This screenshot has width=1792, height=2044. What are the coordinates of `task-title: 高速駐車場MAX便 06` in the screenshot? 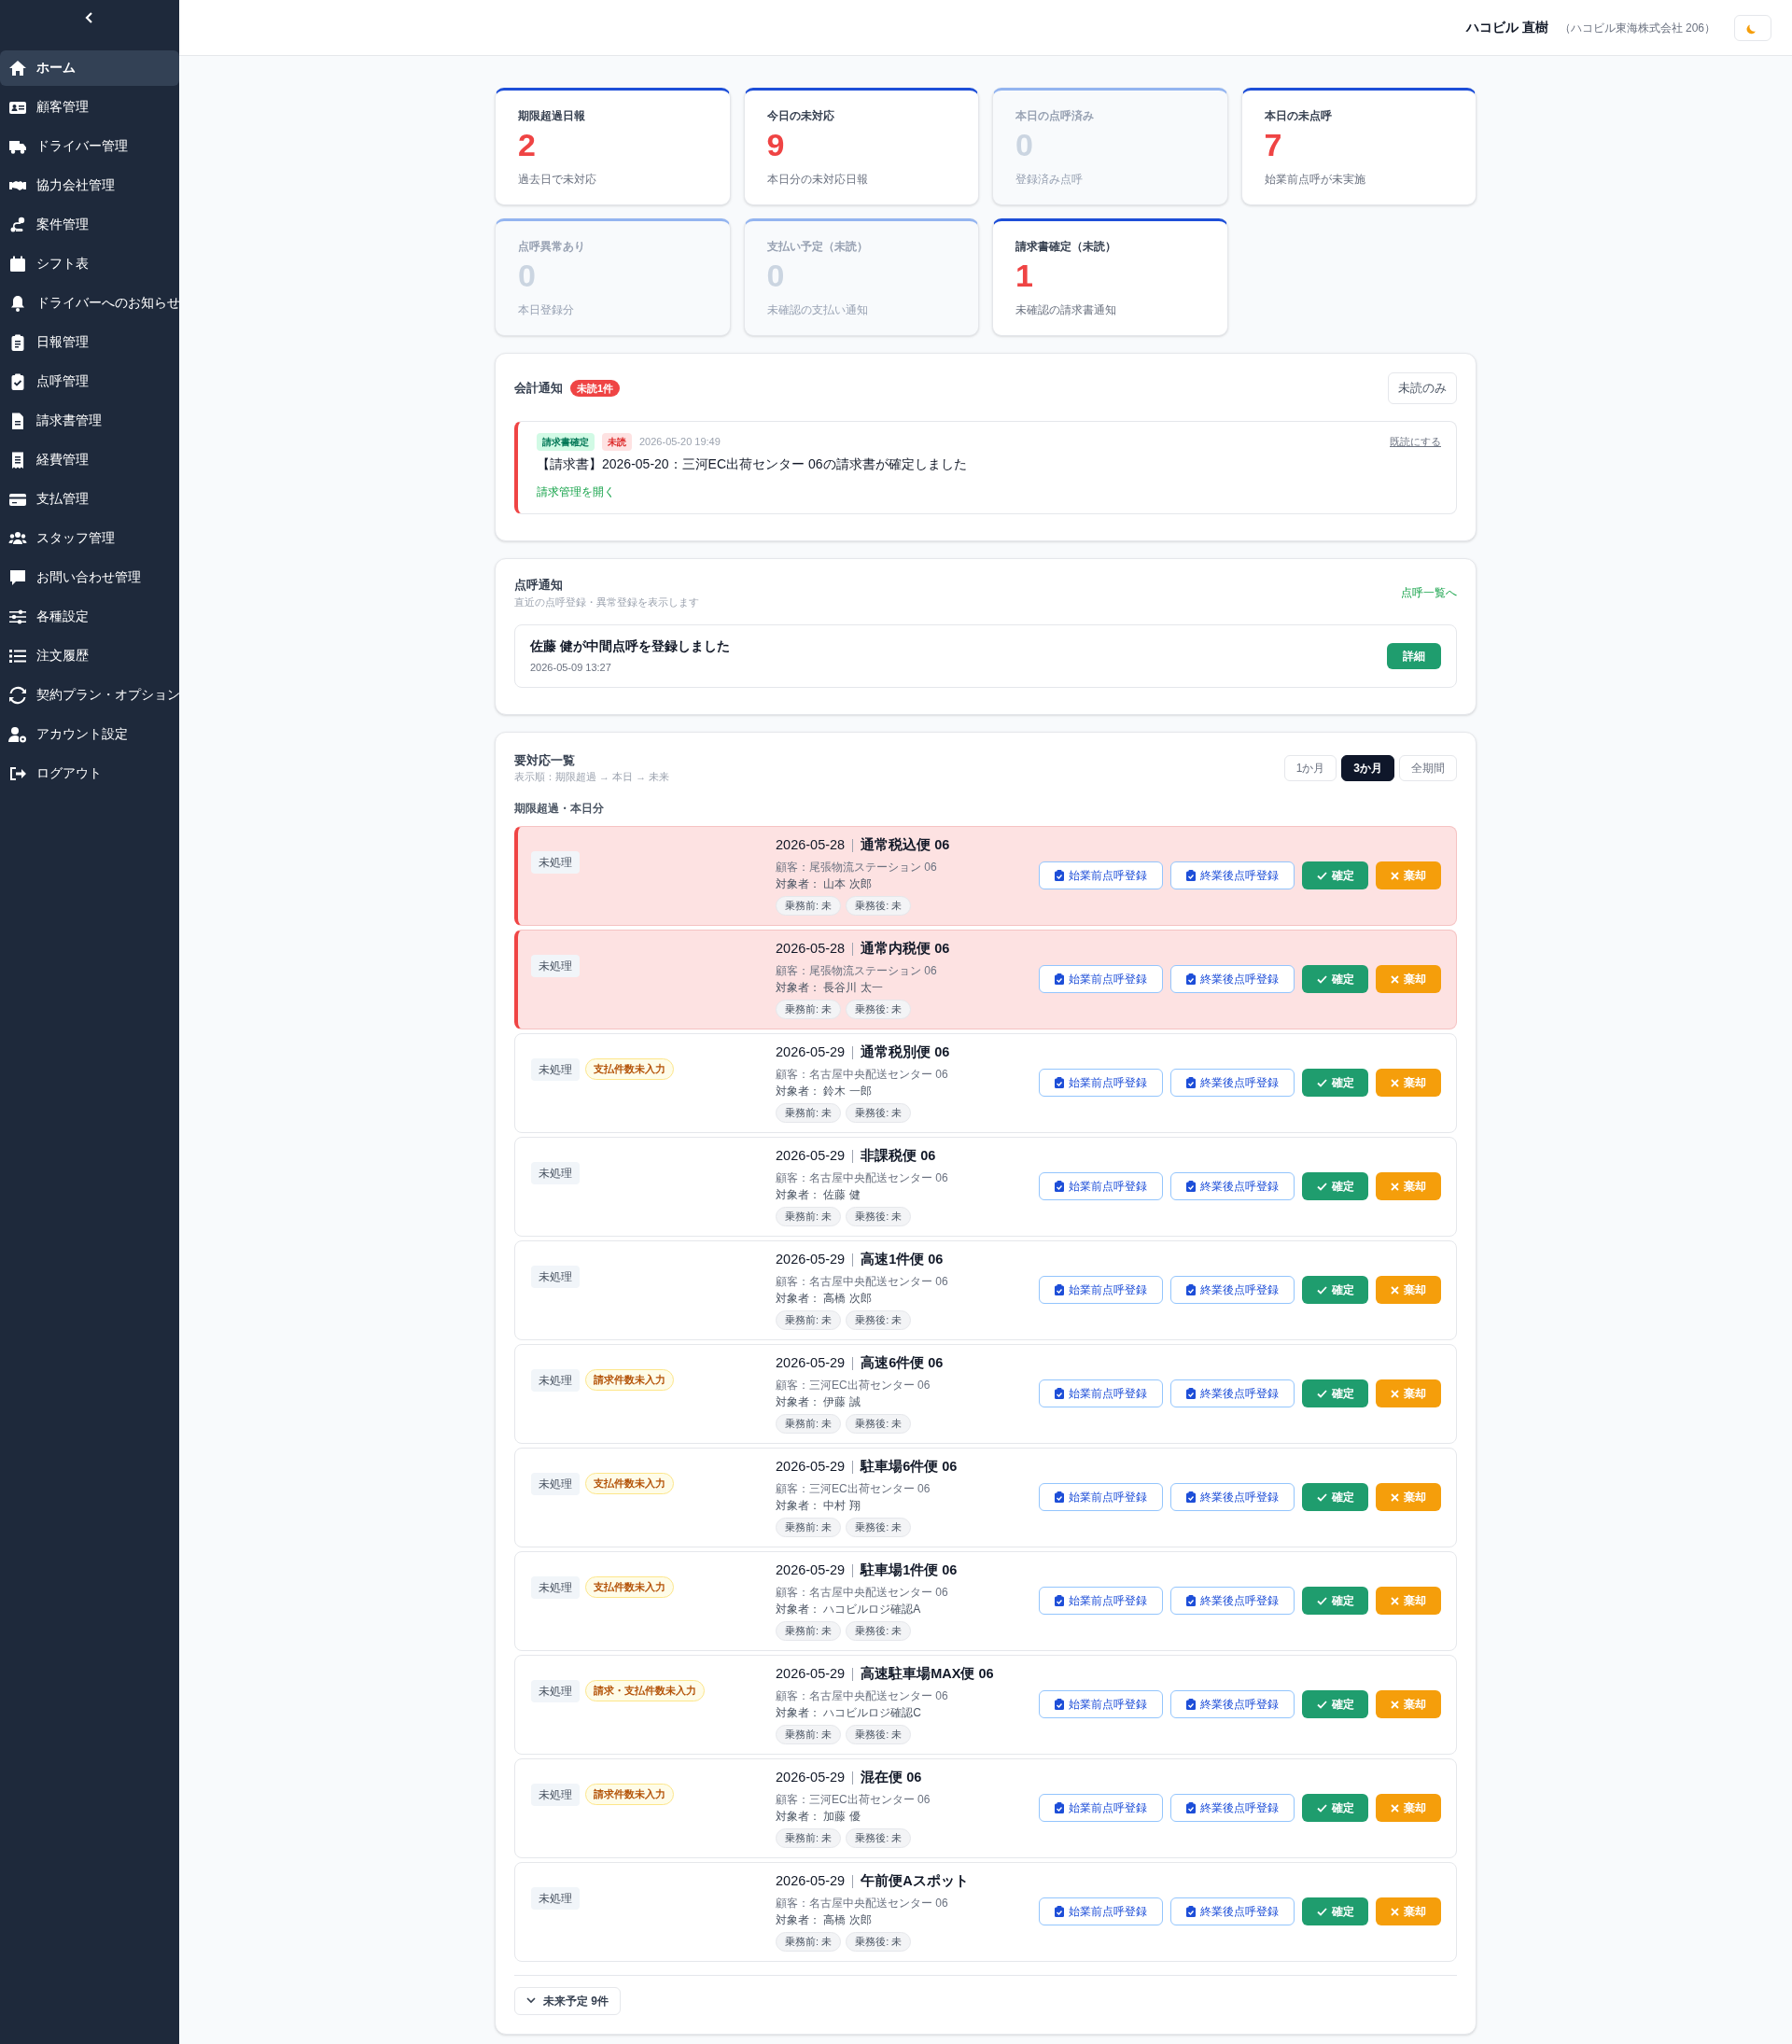 It's located at (927, 1674).